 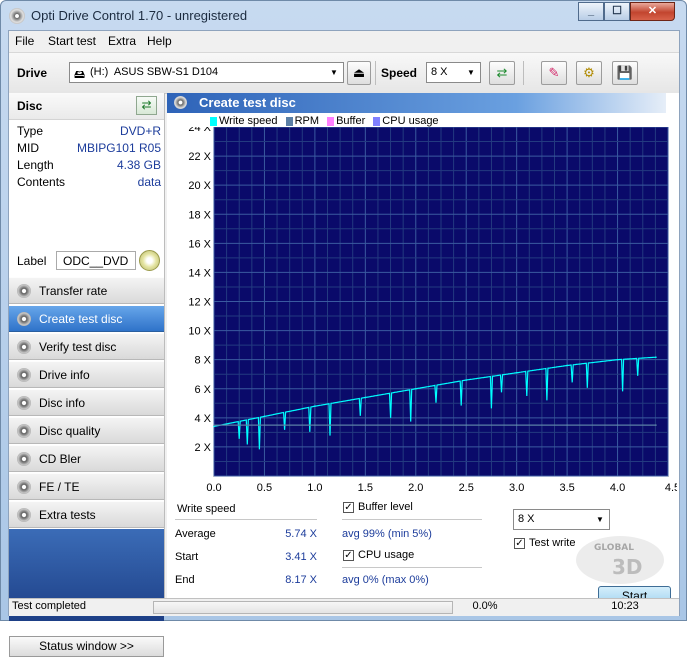 What do you see at coordinates (566, 488) in the screenshot?
I see `x-tick-label: 3.5` at bounding box center [566, 488].